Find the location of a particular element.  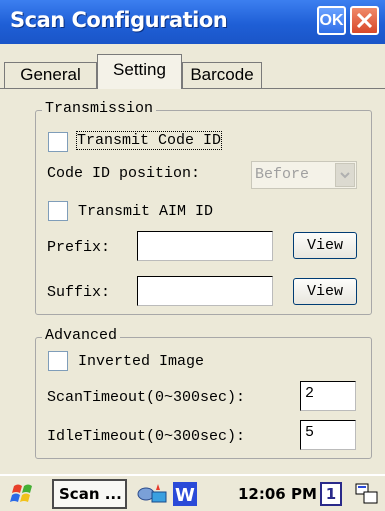

inverted-image-label: Inverted Image is located at coordinates (141, 361).